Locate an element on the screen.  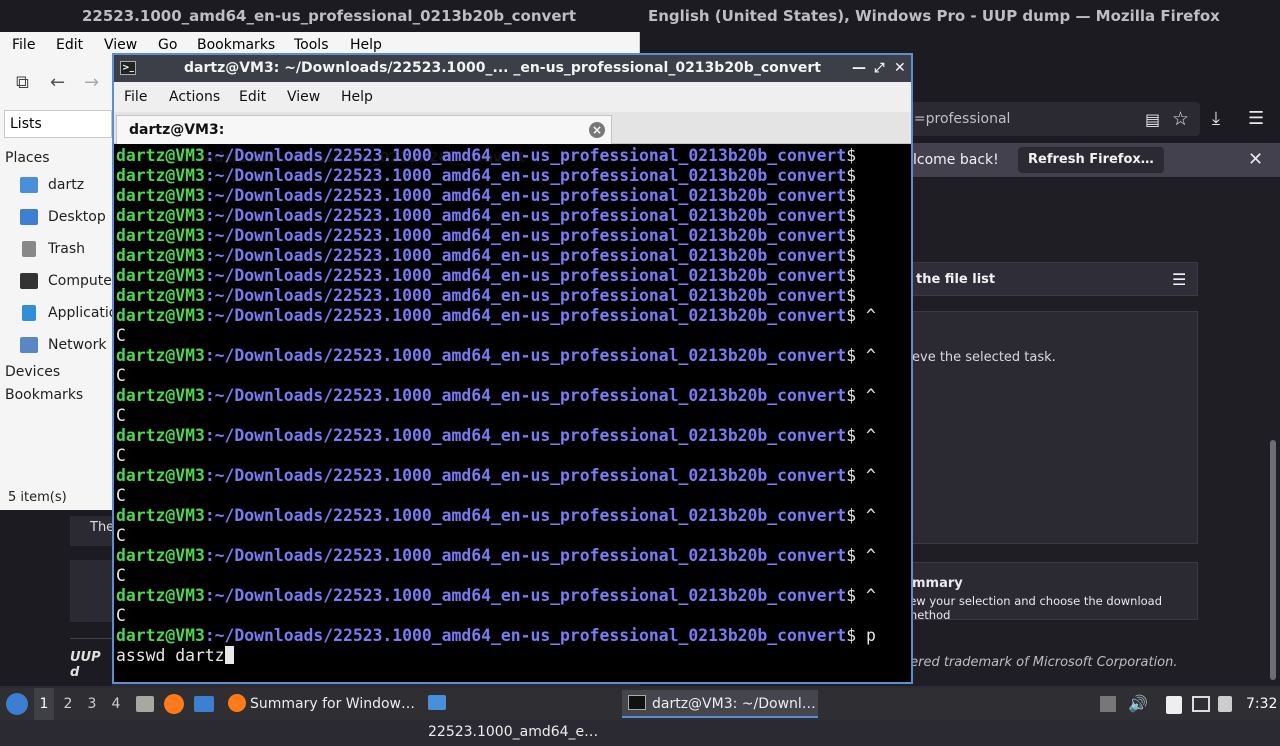
downloads-icon: ⤓ is located at coordinates (1216, 118).